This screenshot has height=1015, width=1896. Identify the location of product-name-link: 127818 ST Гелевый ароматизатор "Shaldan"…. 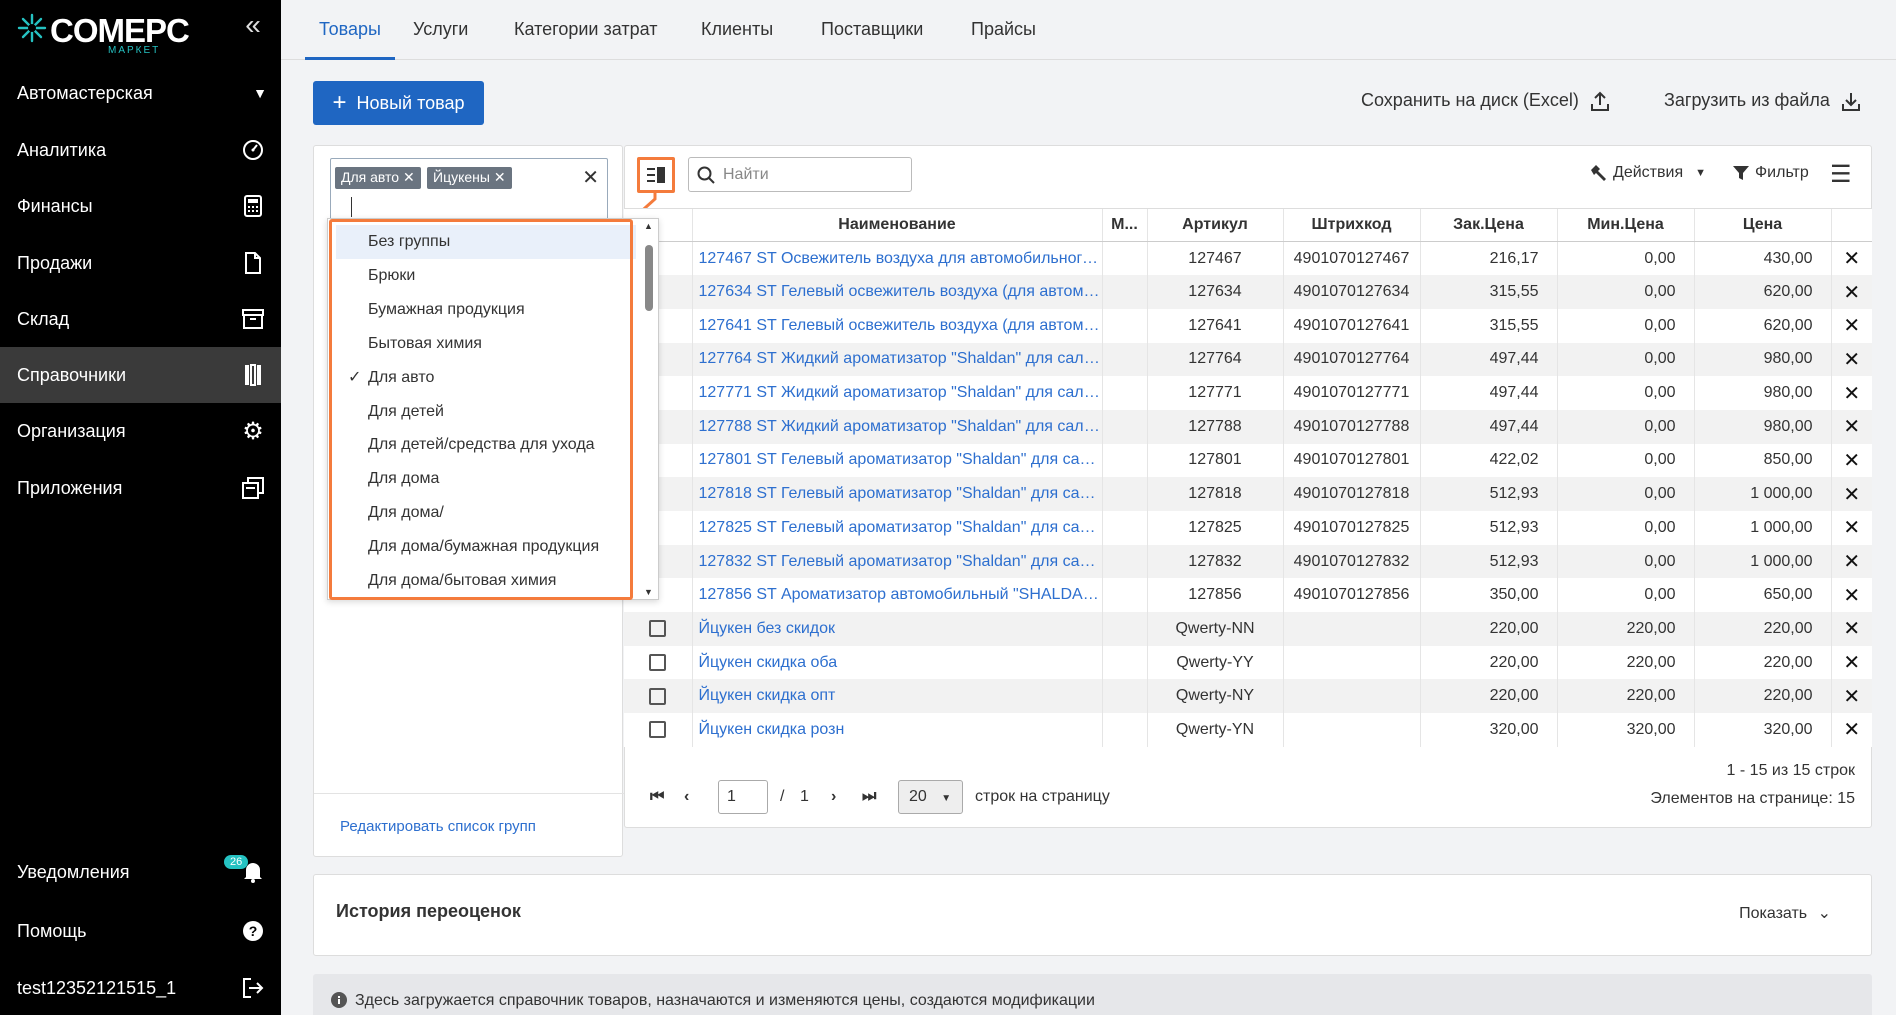
(896, 494).